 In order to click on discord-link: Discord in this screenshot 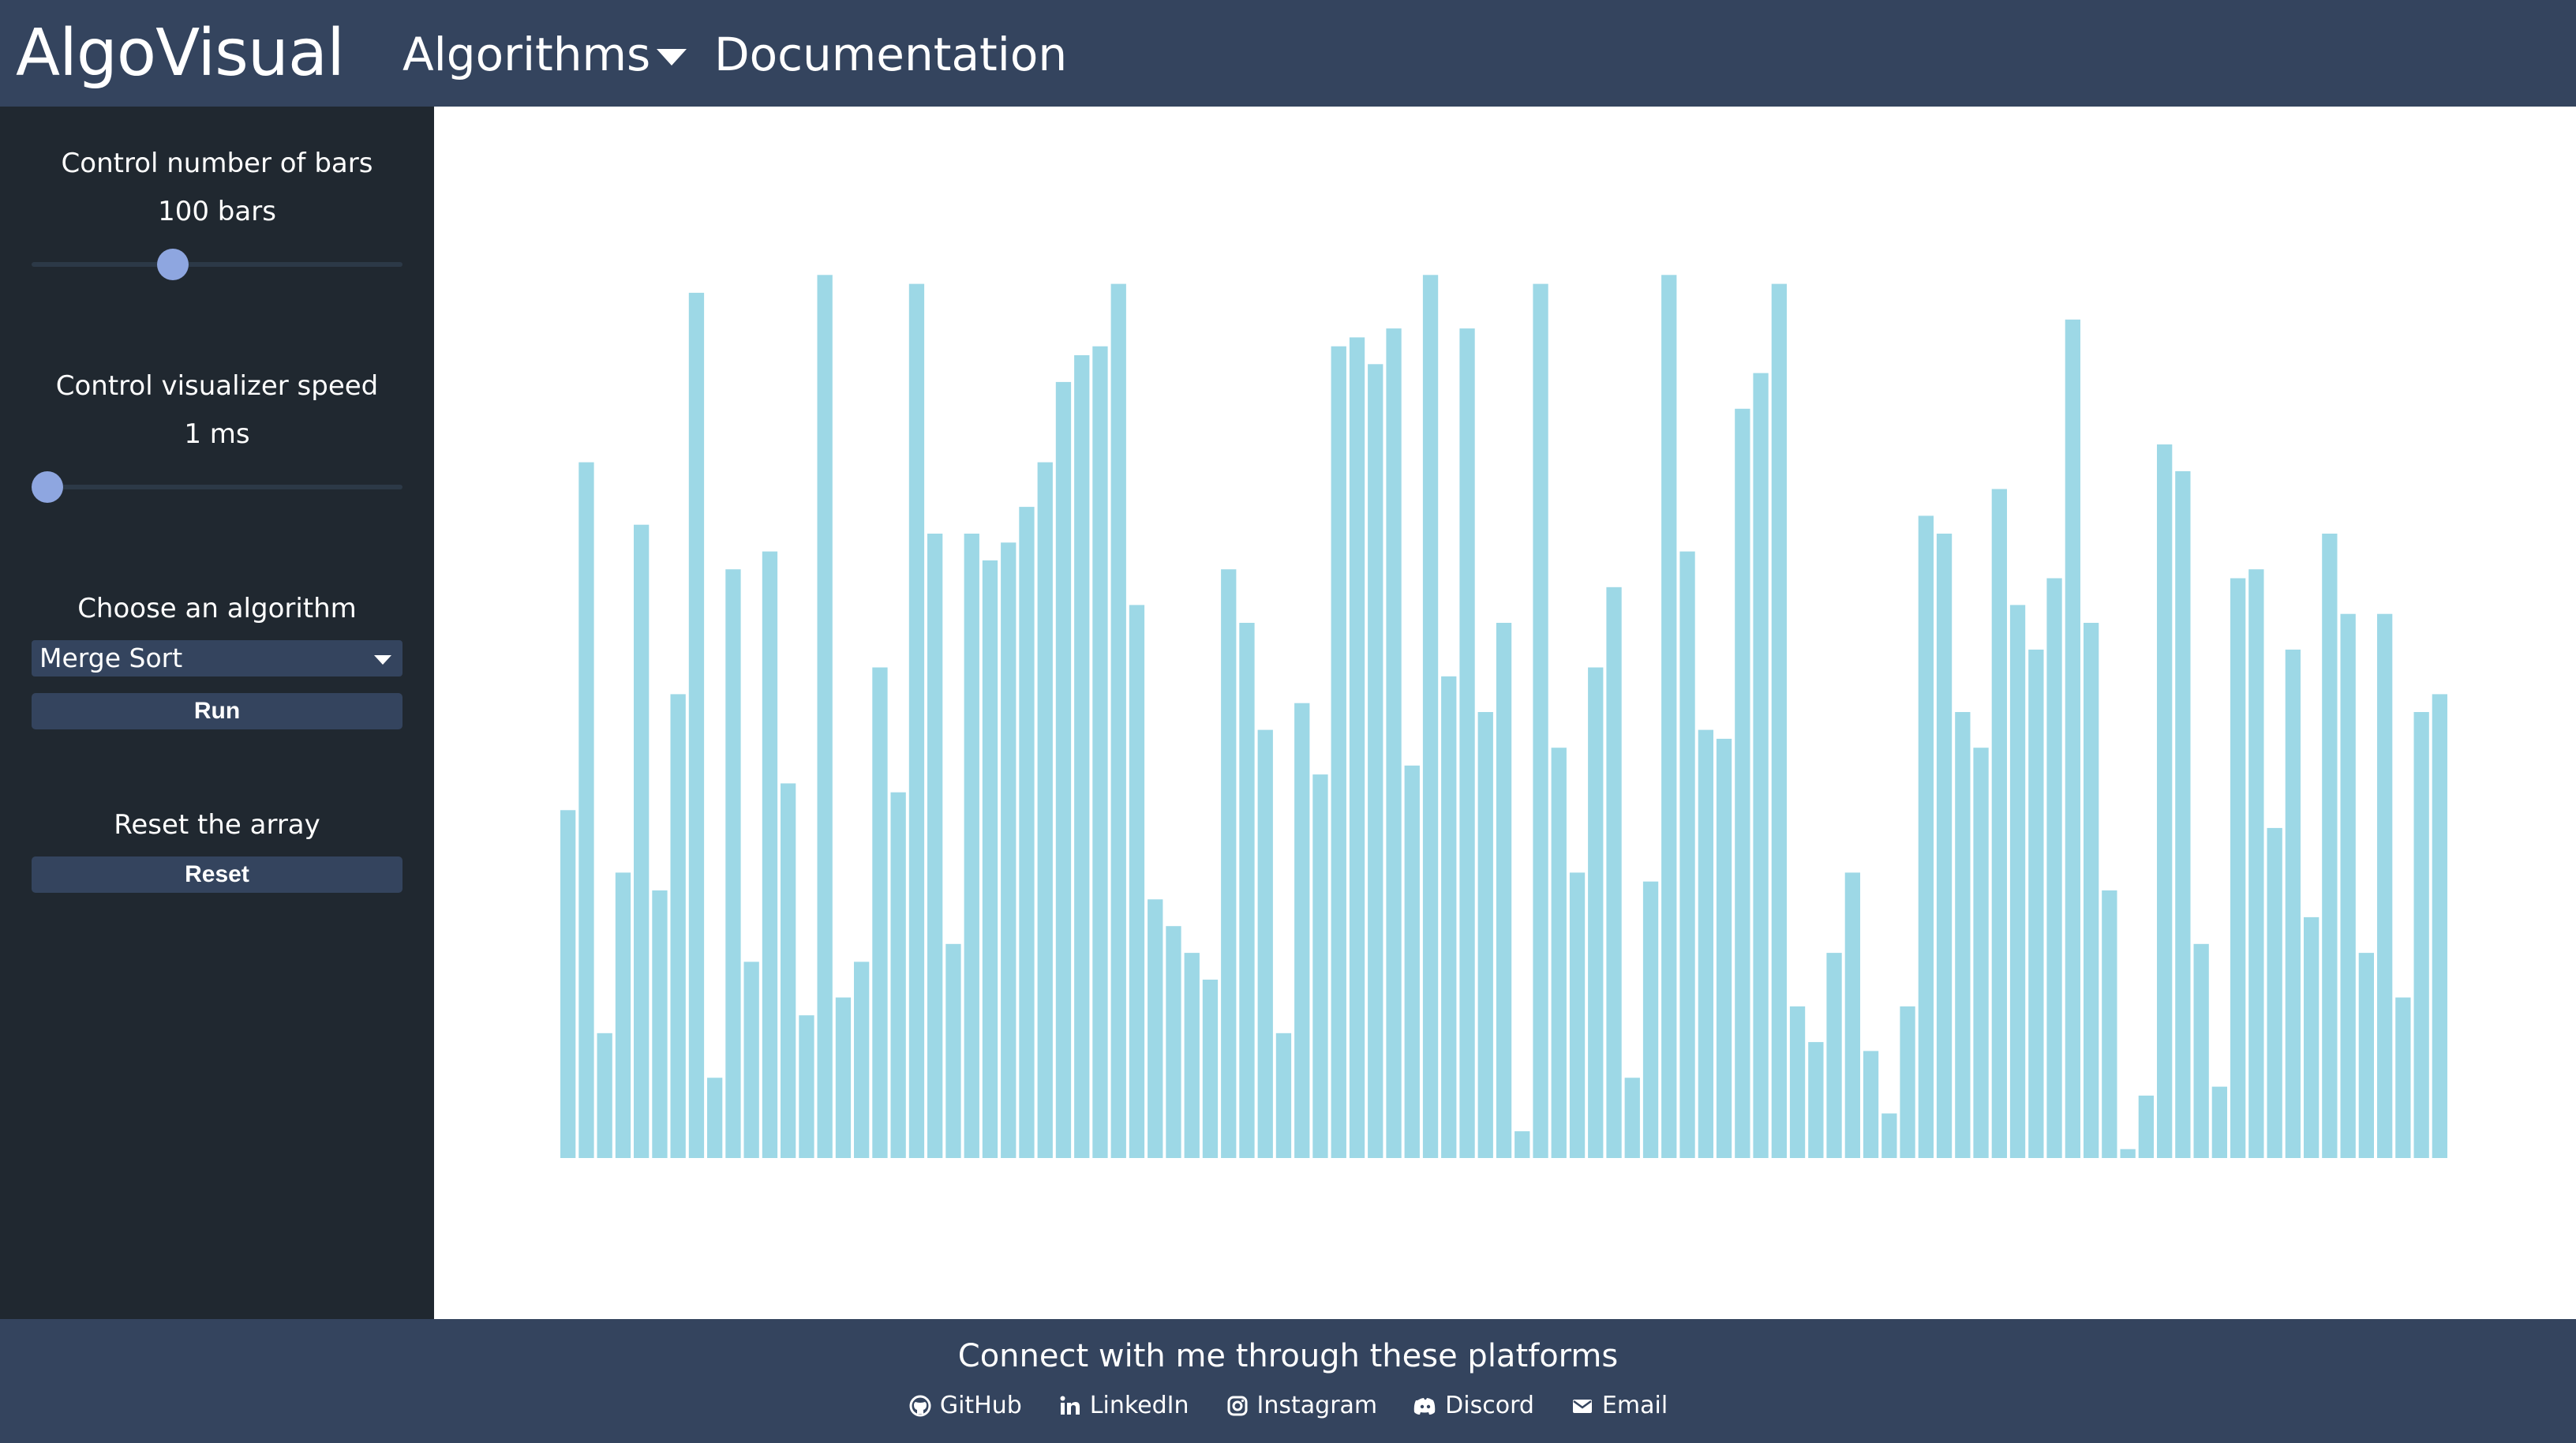, I will do `click(1473, 1406)`.